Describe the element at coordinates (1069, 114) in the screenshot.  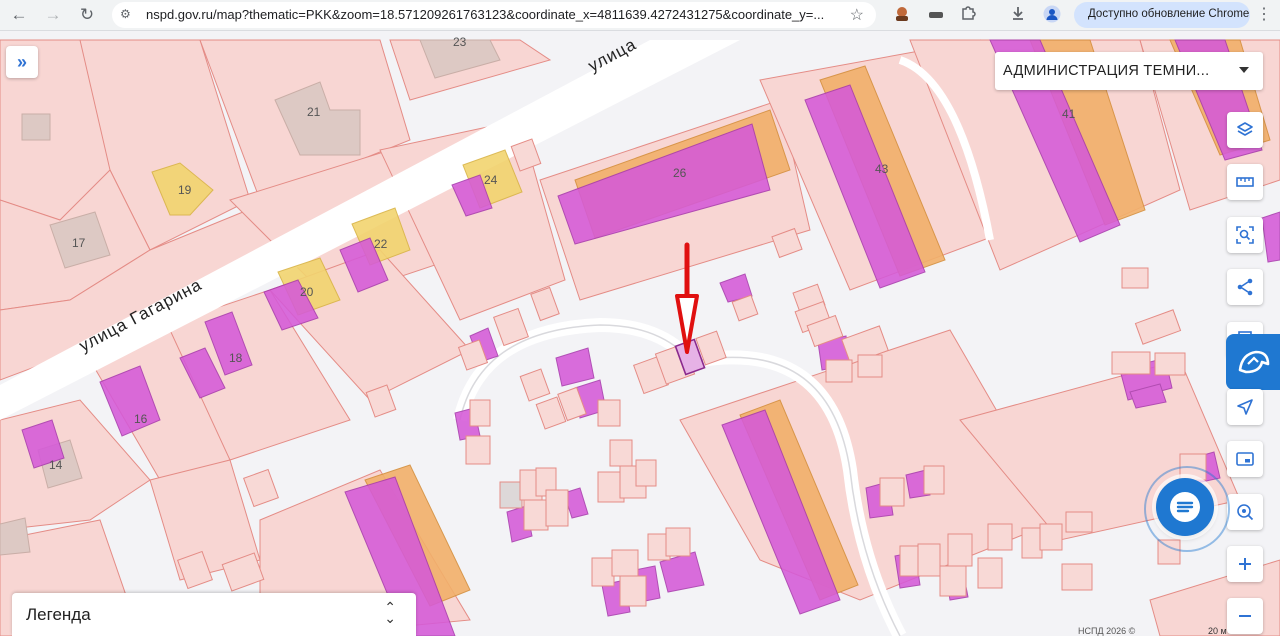
I see `house-number: 41` at that location.